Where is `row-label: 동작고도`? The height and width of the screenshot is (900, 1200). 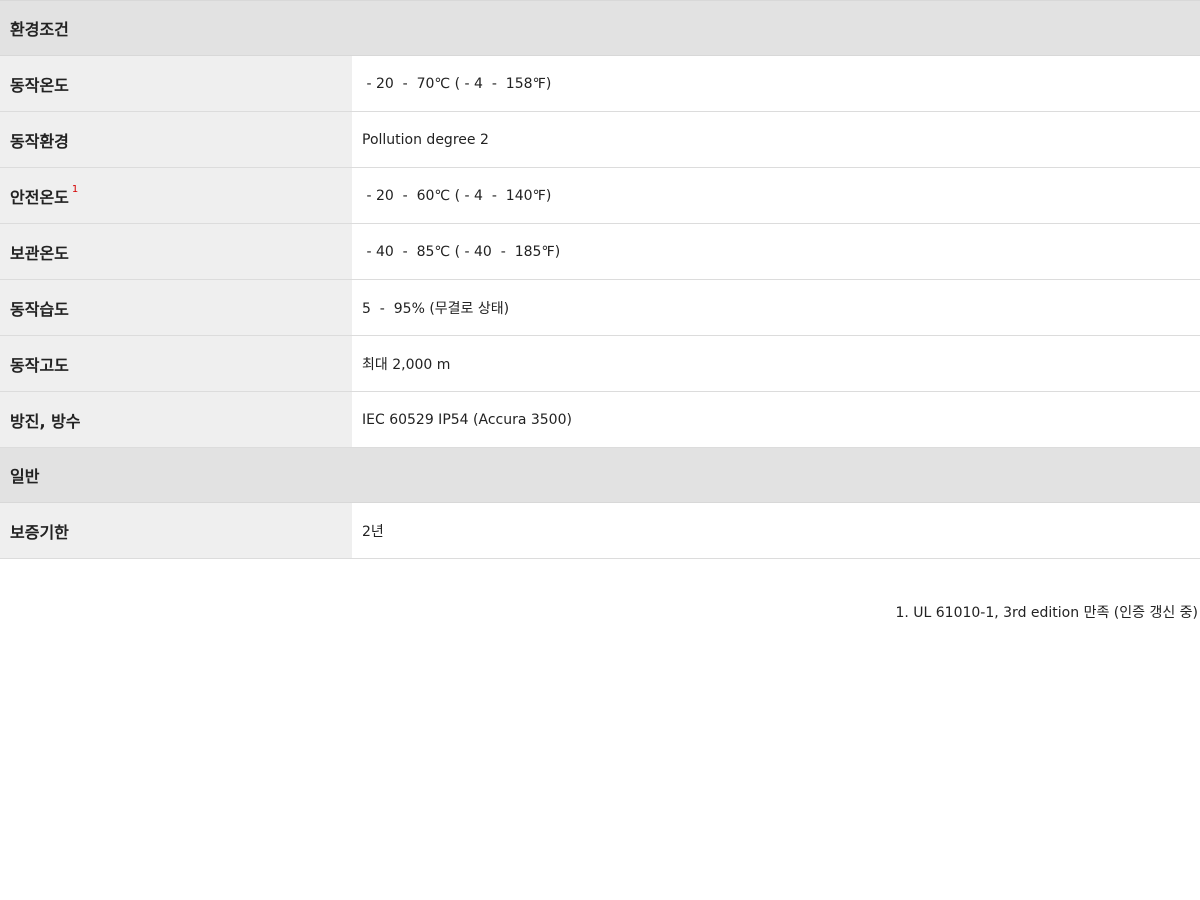
row-label: 동작고도 is located at coordinates (176, 363).